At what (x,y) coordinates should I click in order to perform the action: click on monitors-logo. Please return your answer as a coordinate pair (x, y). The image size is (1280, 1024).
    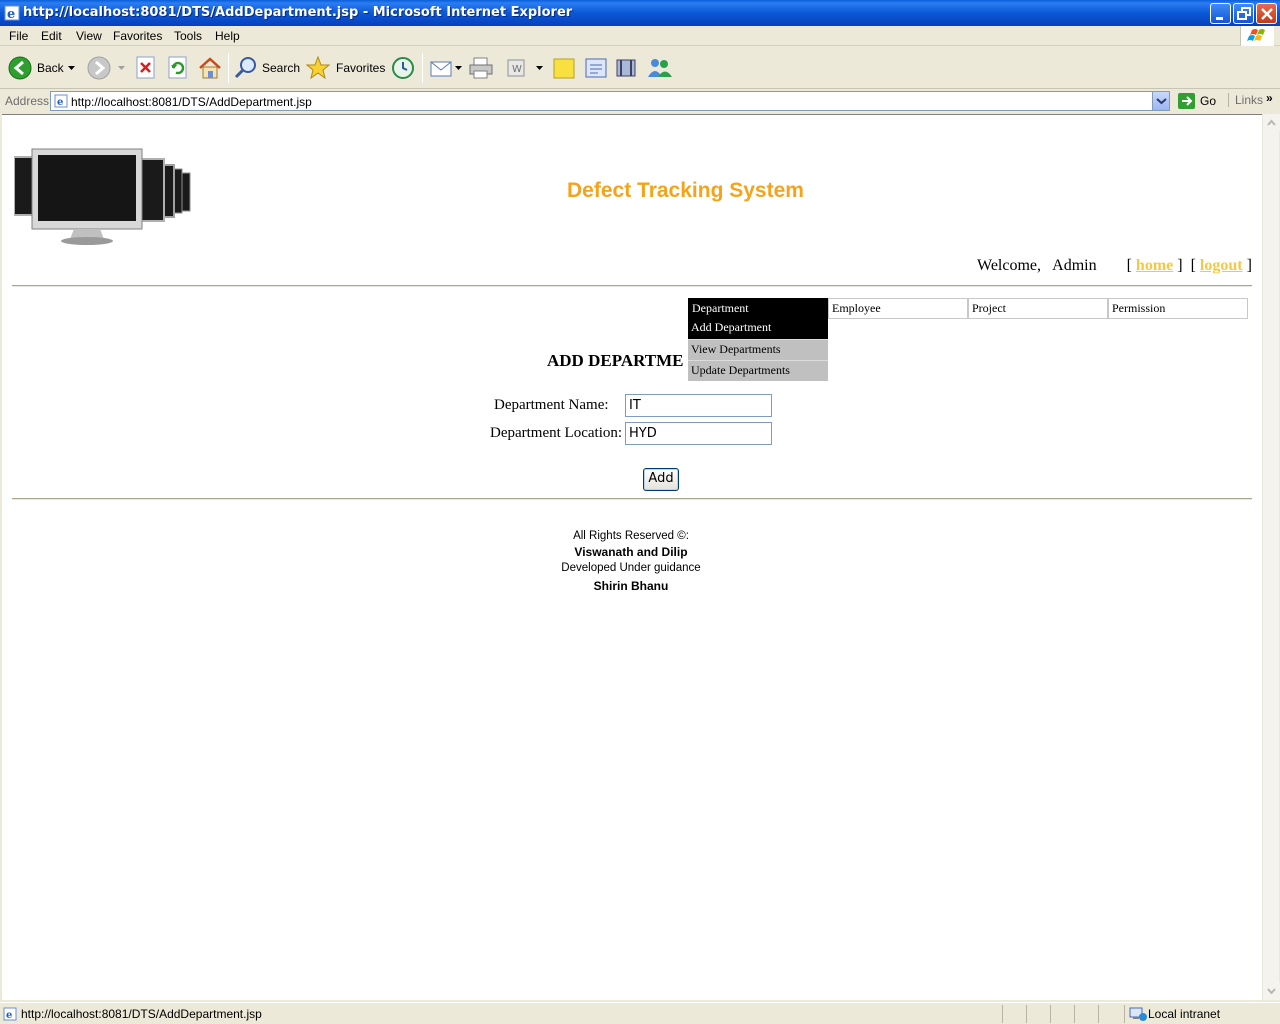
    Looking at the image, I should click on (102, 196).